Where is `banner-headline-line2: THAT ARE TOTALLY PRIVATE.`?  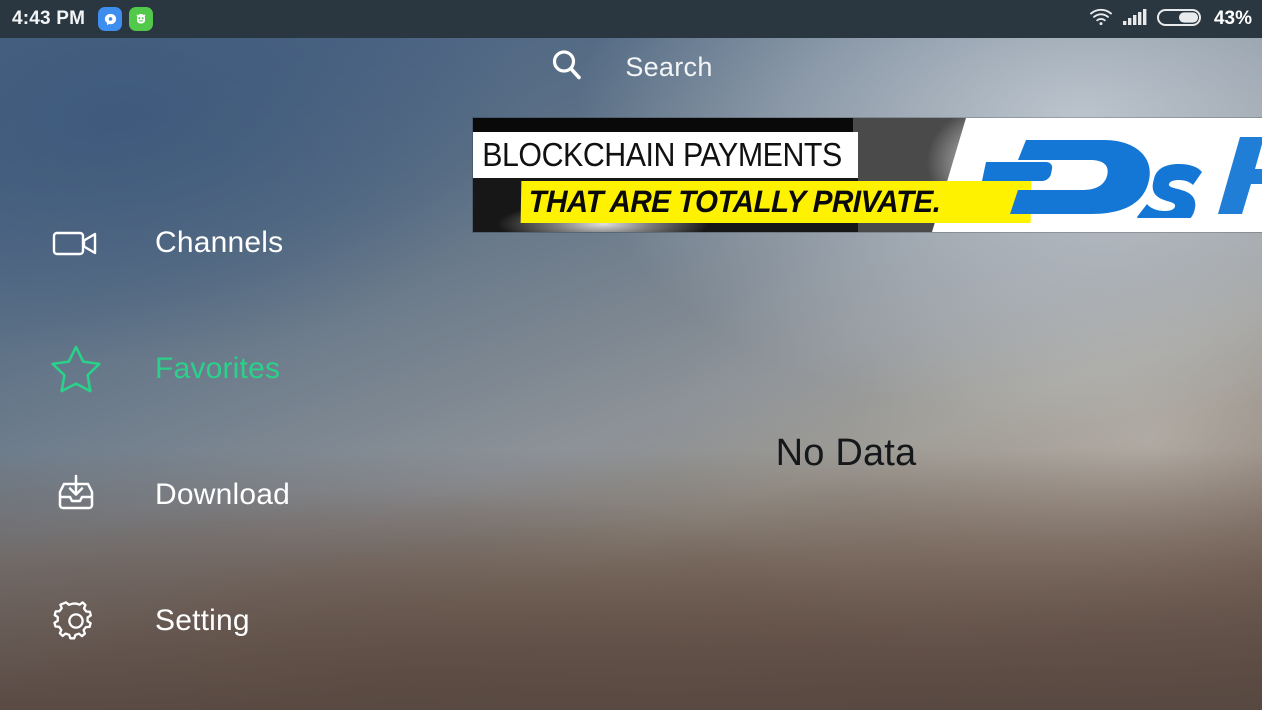 banner-headline-line2: THAT ARE TOTALLY PRIVATE. is located at coordinates (776, 202).